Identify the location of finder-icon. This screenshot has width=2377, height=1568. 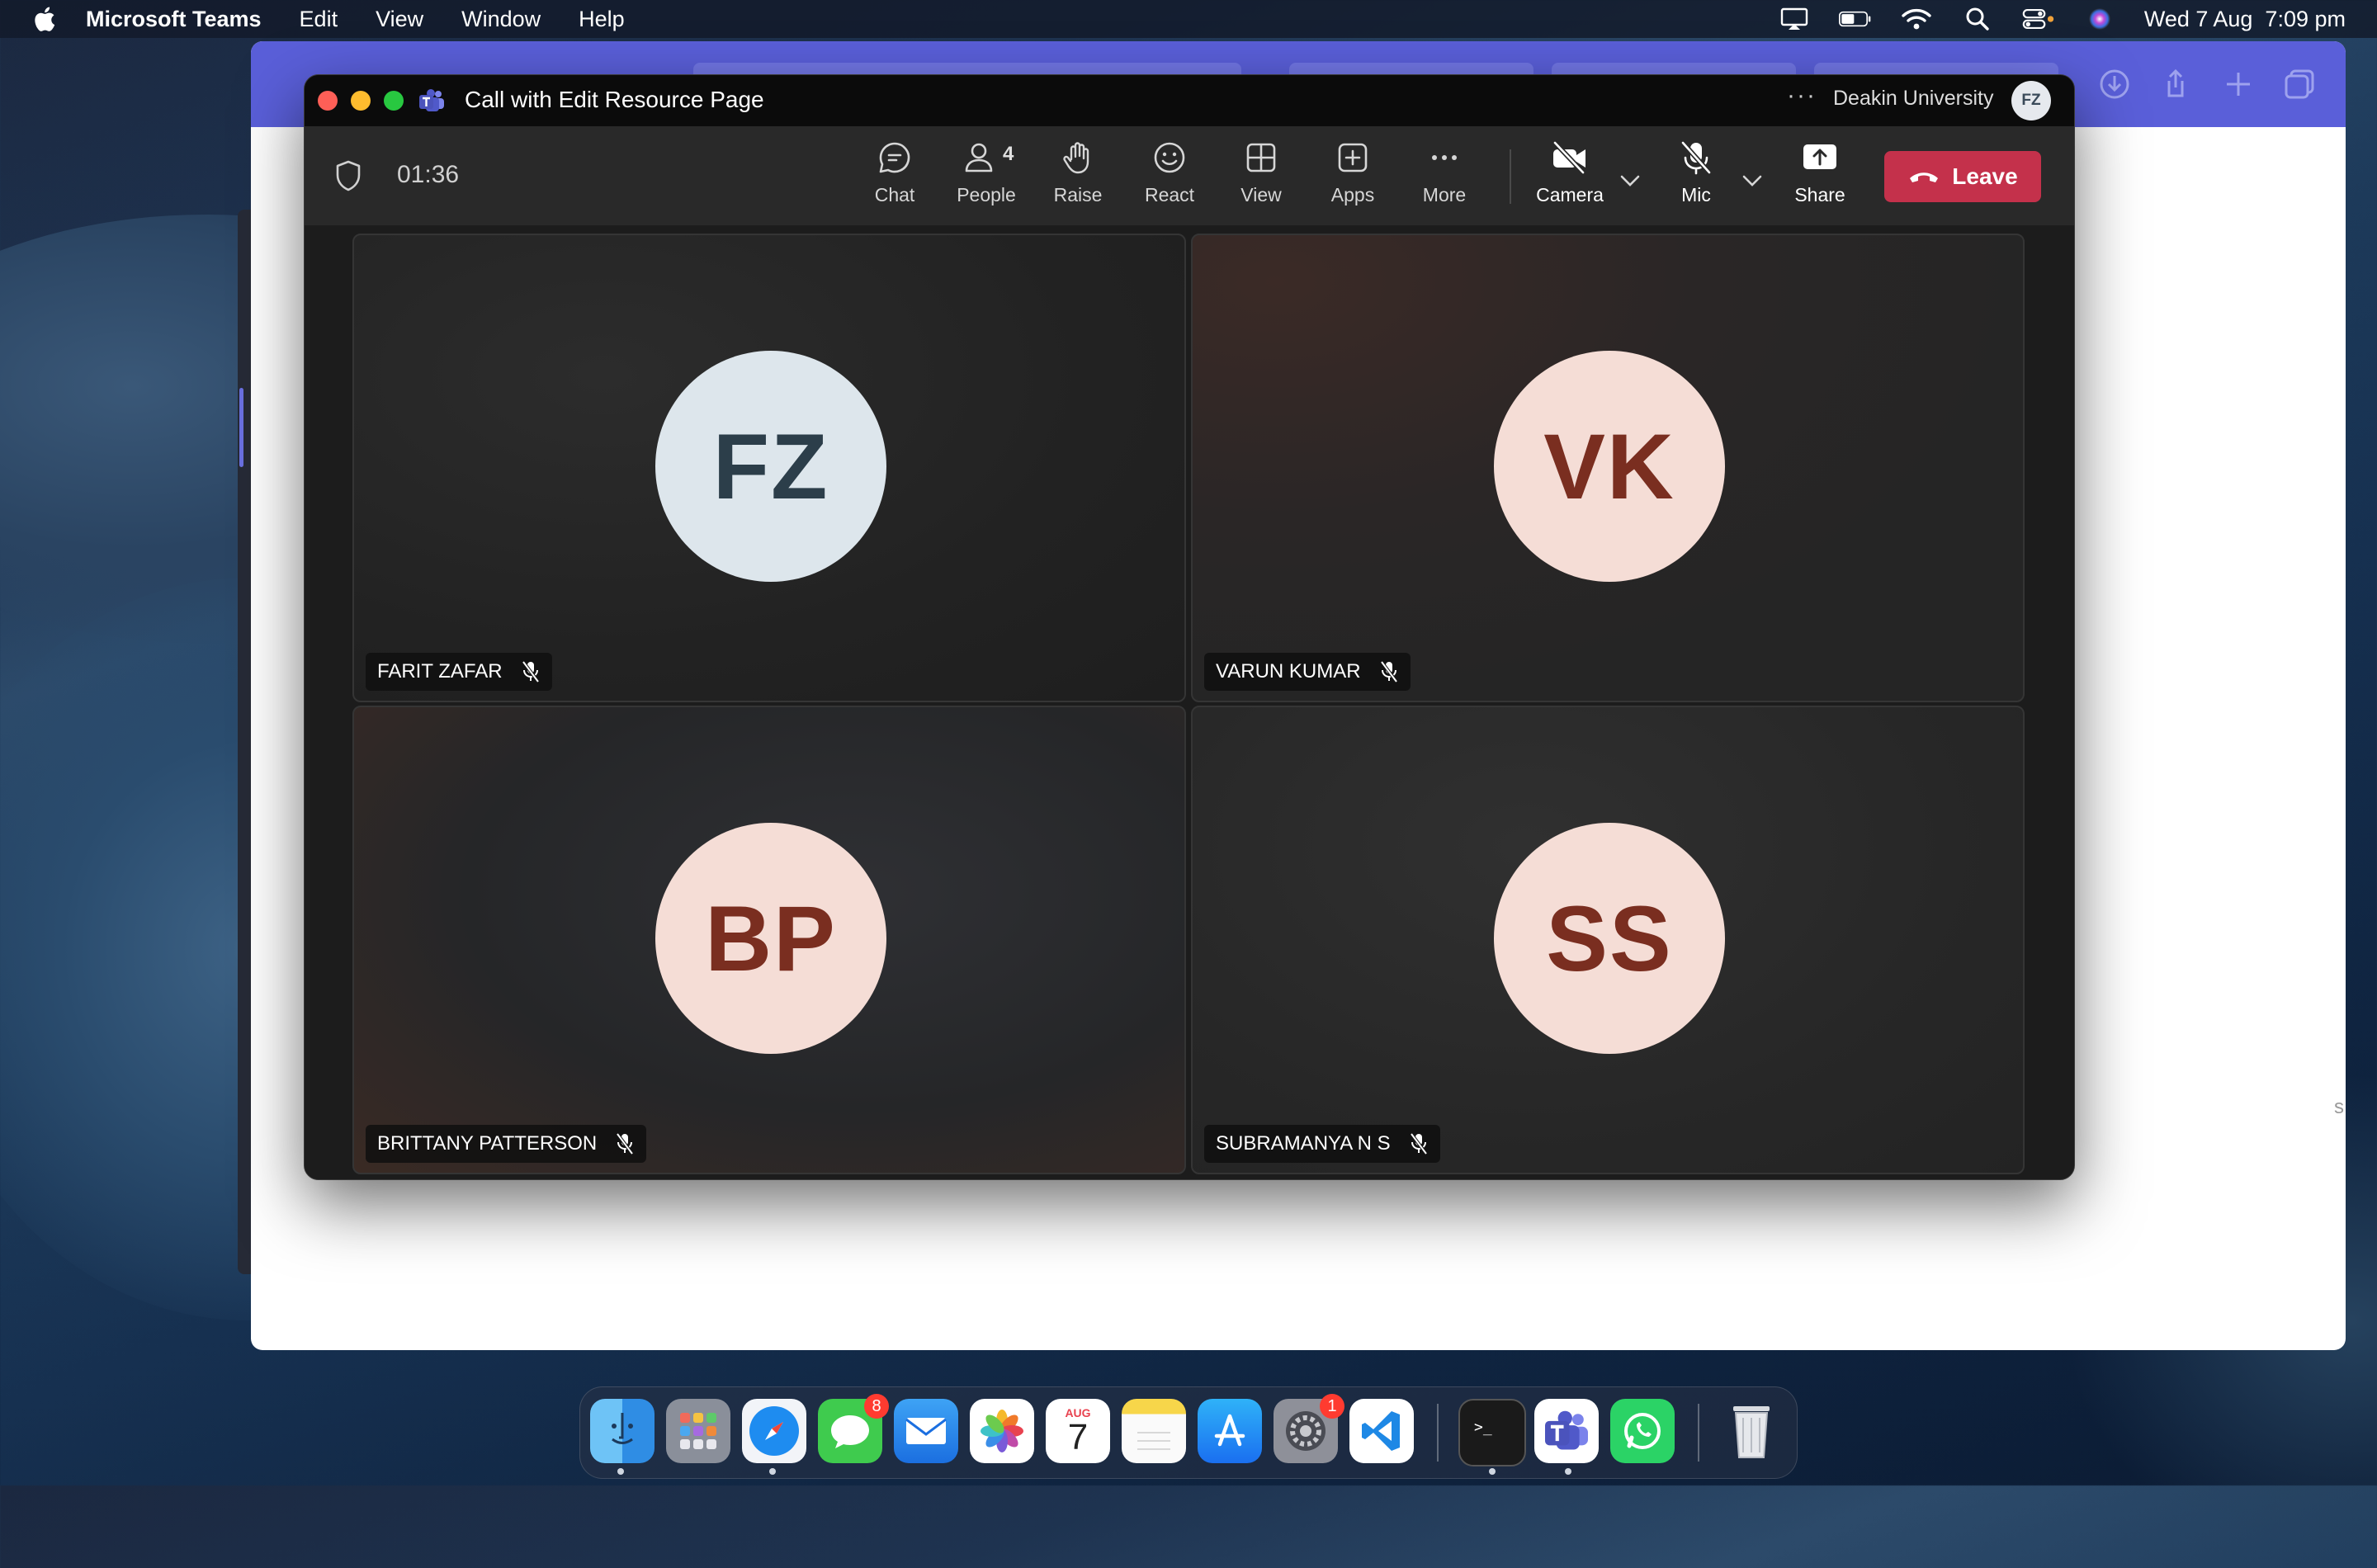
(622, 1431).